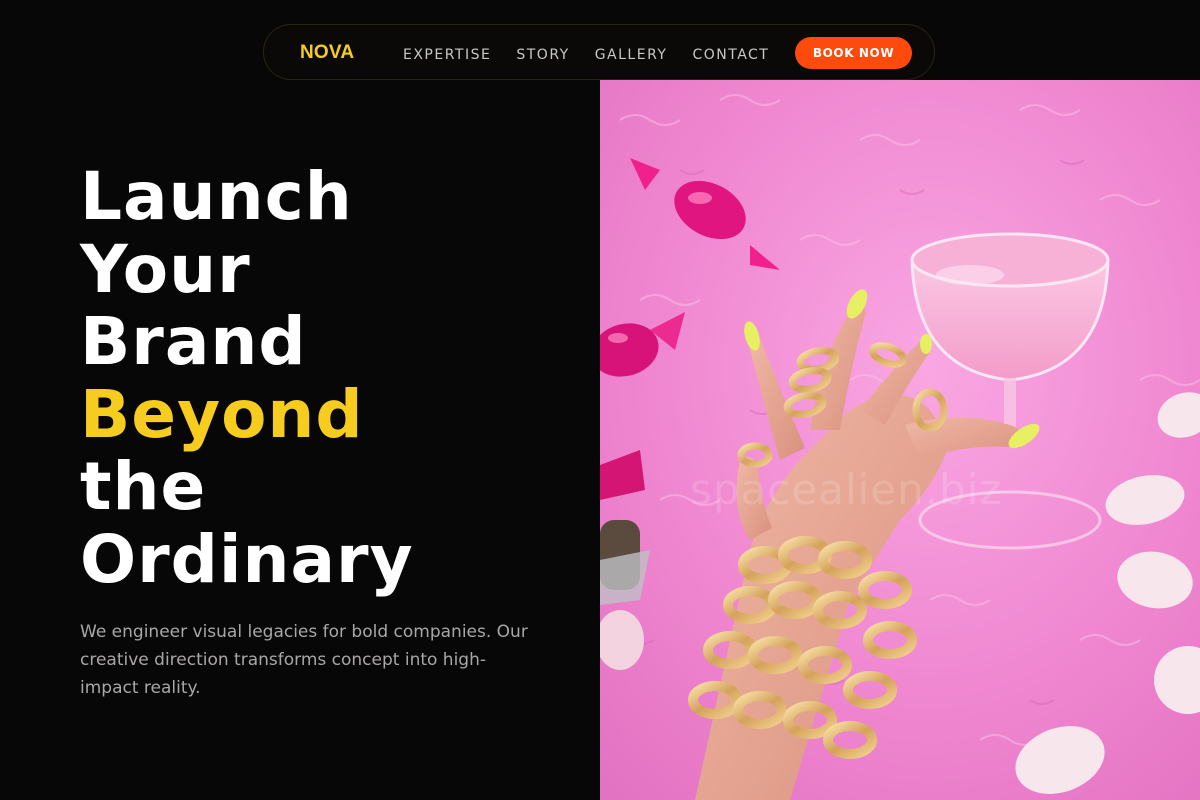 The image size is (1200, 800). Describe the element at coordinates (222, 414) in the screenshot. I see `headline-accent-beyond: Beyond` at that location.